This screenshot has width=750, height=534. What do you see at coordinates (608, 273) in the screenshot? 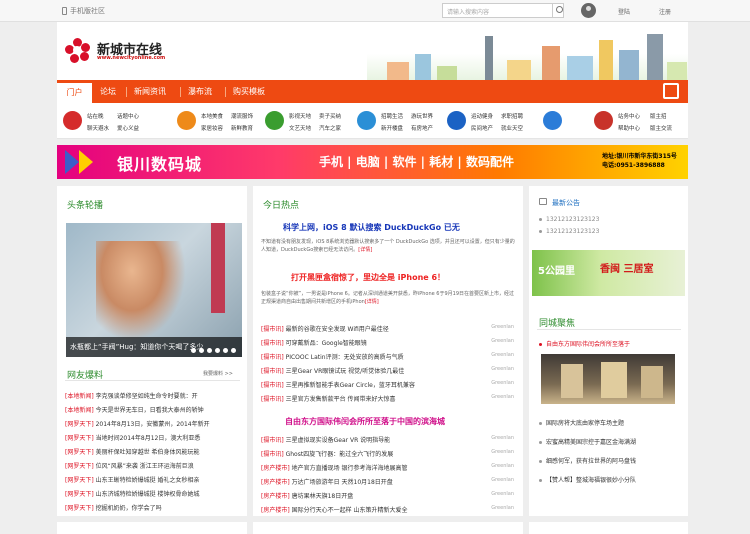
I see `property-ad: 5公园里 香闽 三居室` at bounding box center [608, 273].